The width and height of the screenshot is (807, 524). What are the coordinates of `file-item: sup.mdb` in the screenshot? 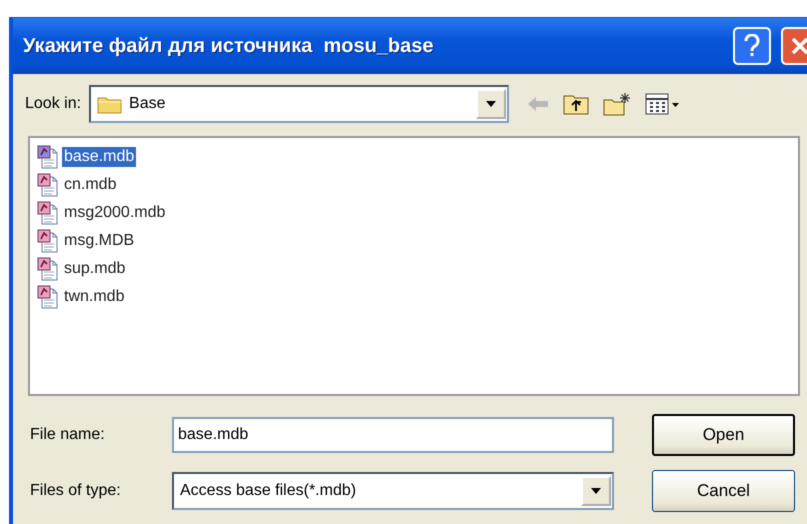 It's located at (95, 269).